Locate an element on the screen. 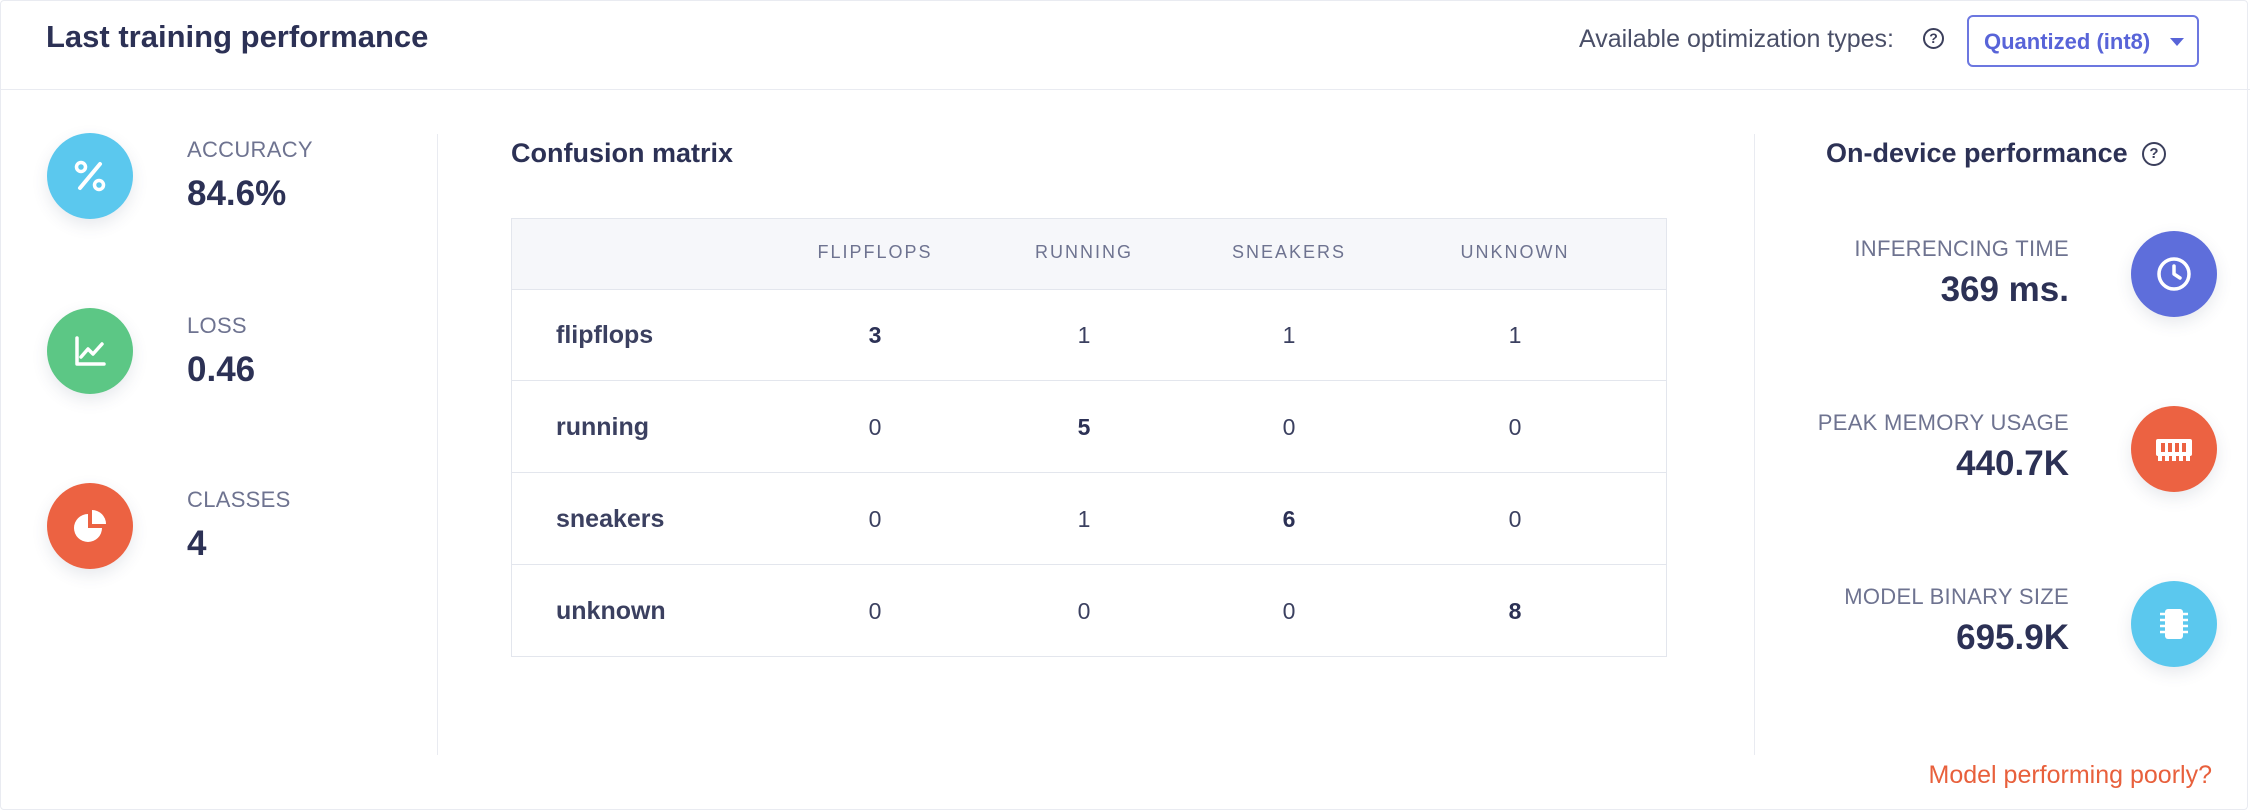 This screenshot has height=812, width=2250. row-label: running is located at coordinates (603, 427).